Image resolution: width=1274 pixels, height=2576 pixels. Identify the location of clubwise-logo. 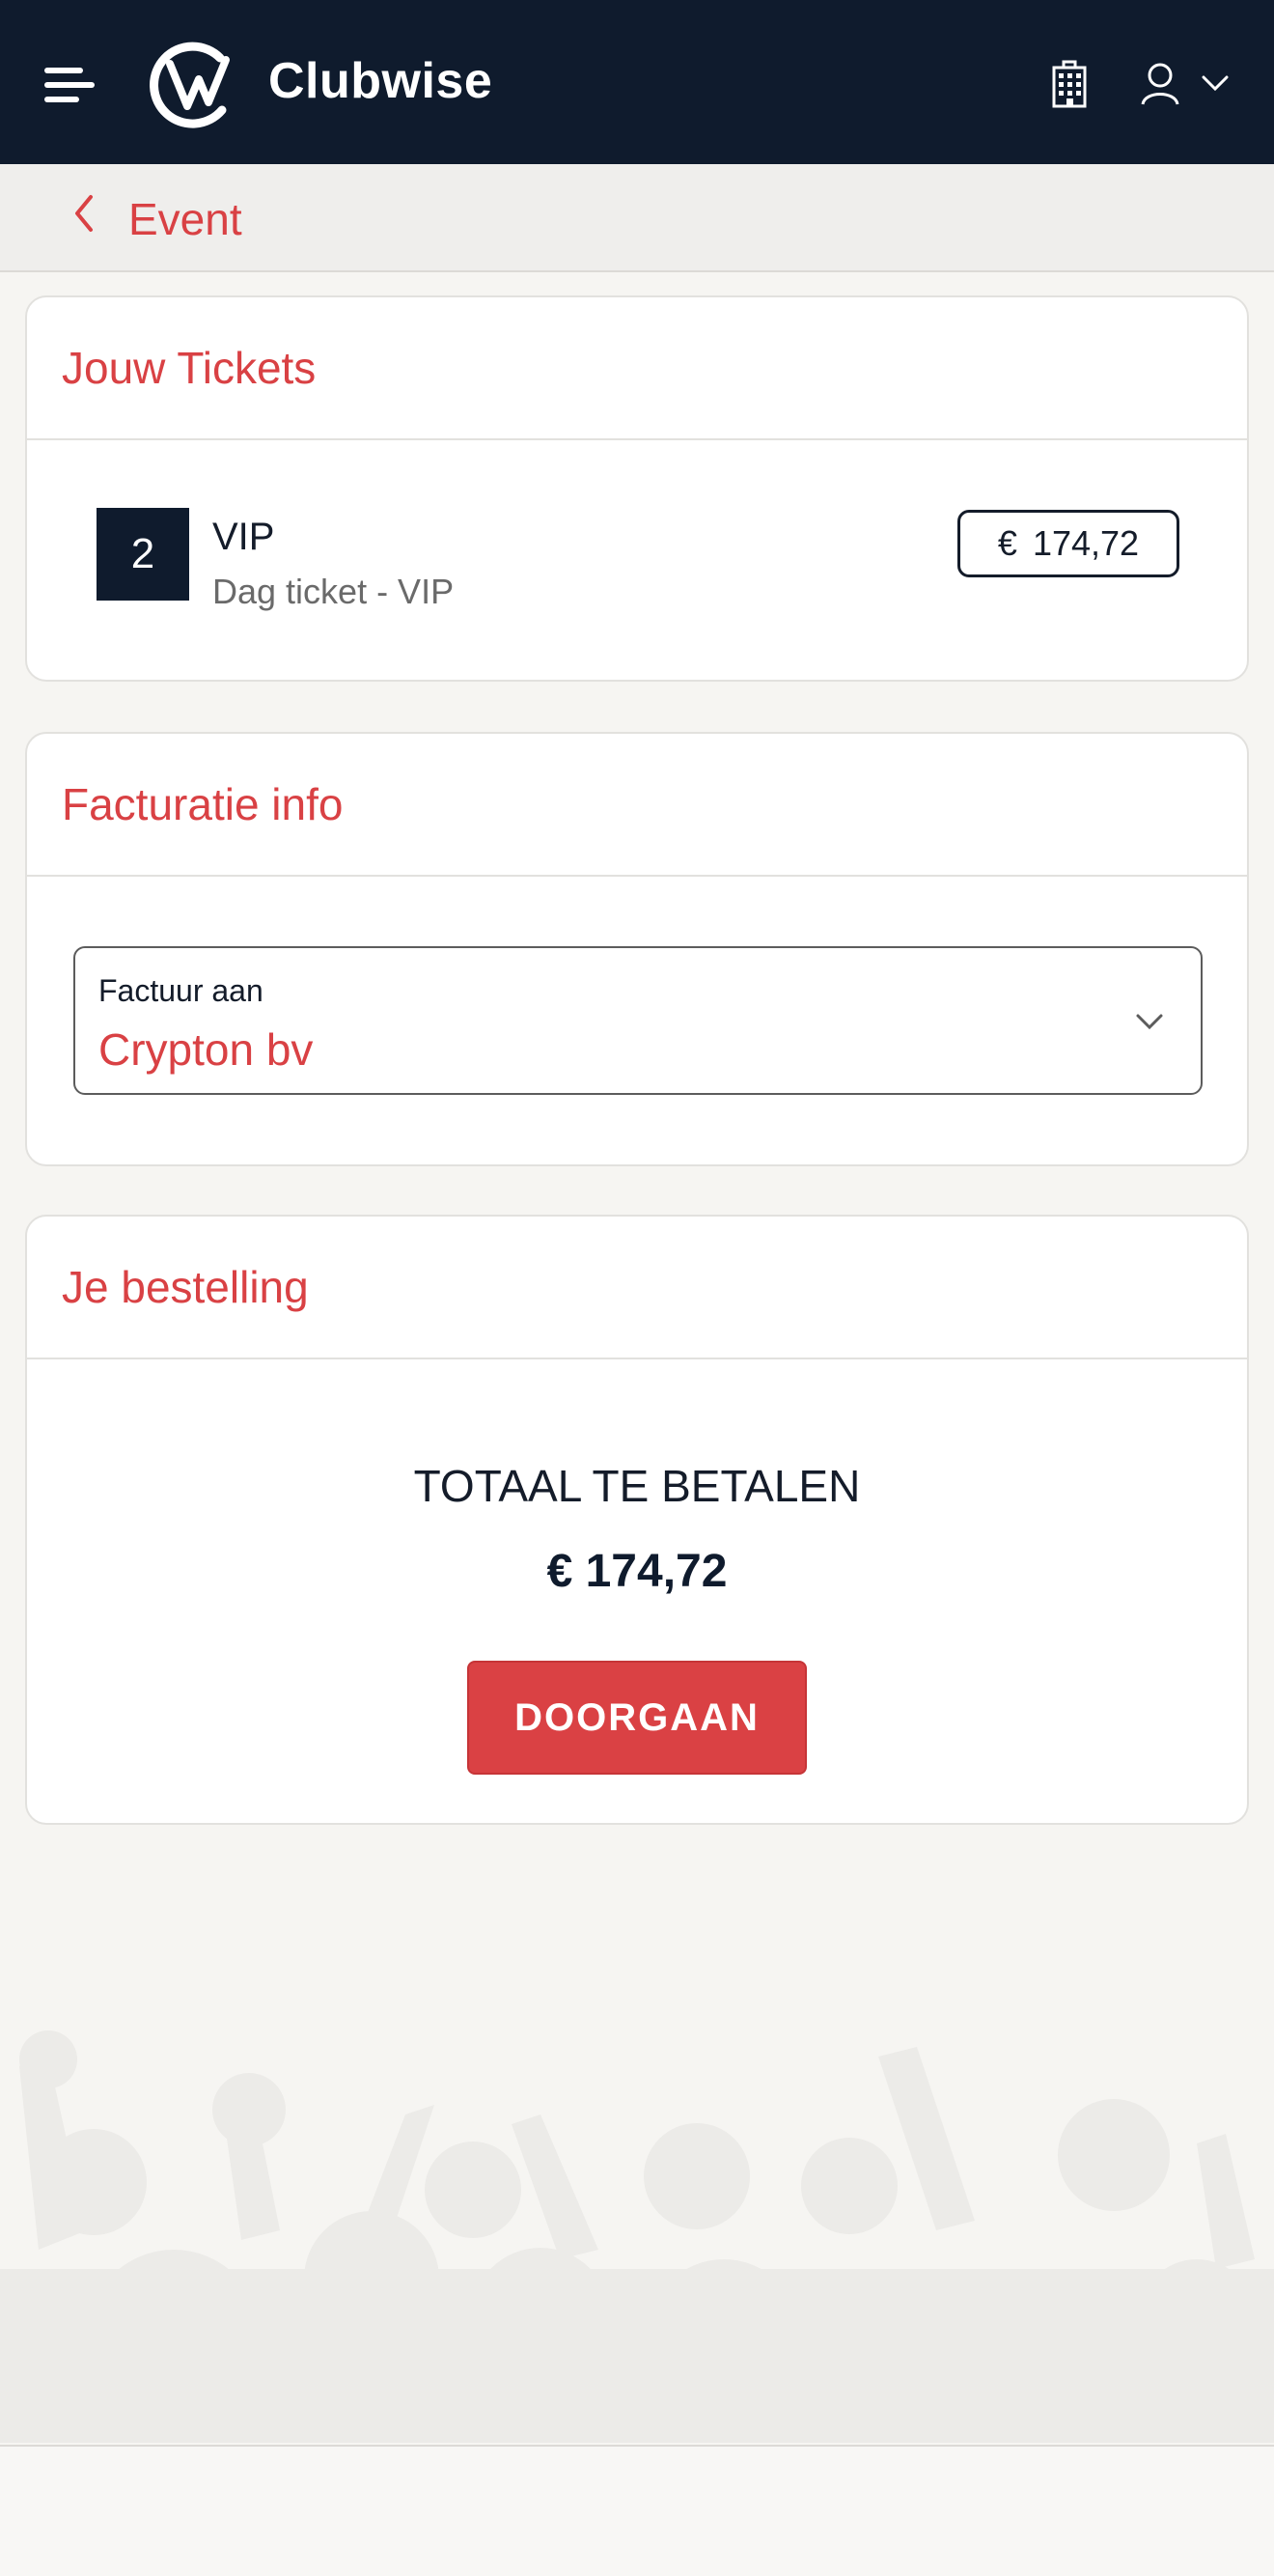
(191, 83).